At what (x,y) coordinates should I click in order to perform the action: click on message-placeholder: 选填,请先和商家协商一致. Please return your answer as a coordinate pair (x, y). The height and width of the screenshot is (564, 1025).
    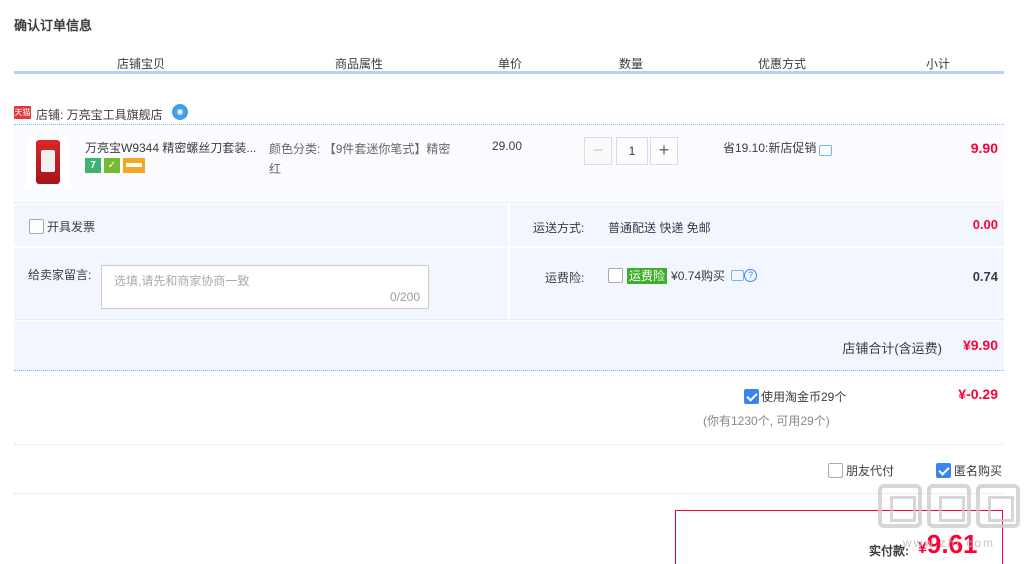
    Looking at the image, I should click on (182, 281).